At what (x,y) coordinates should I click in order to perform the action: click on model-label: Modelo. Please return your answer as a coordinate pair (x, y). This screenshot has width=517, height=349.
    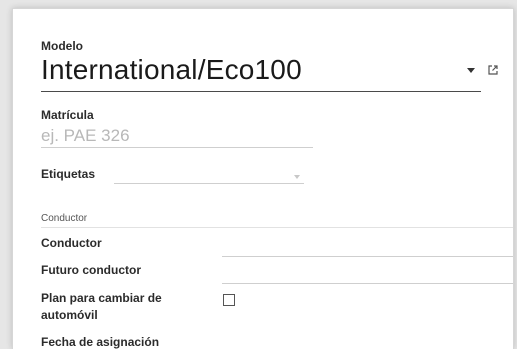
    Looking at the image, I should click on (62, 46).